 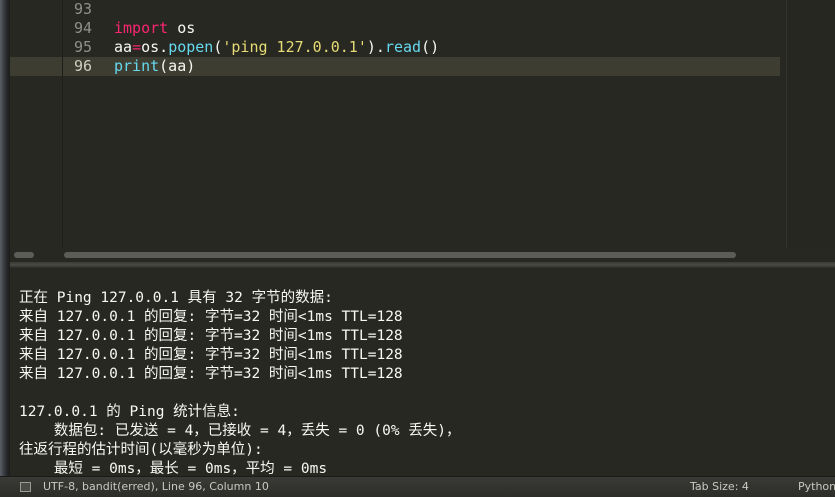 What do you see at coordinates (816, 486) in the screenshot?
I see `syntax-selector: Python` at bounding box center [816, 486].